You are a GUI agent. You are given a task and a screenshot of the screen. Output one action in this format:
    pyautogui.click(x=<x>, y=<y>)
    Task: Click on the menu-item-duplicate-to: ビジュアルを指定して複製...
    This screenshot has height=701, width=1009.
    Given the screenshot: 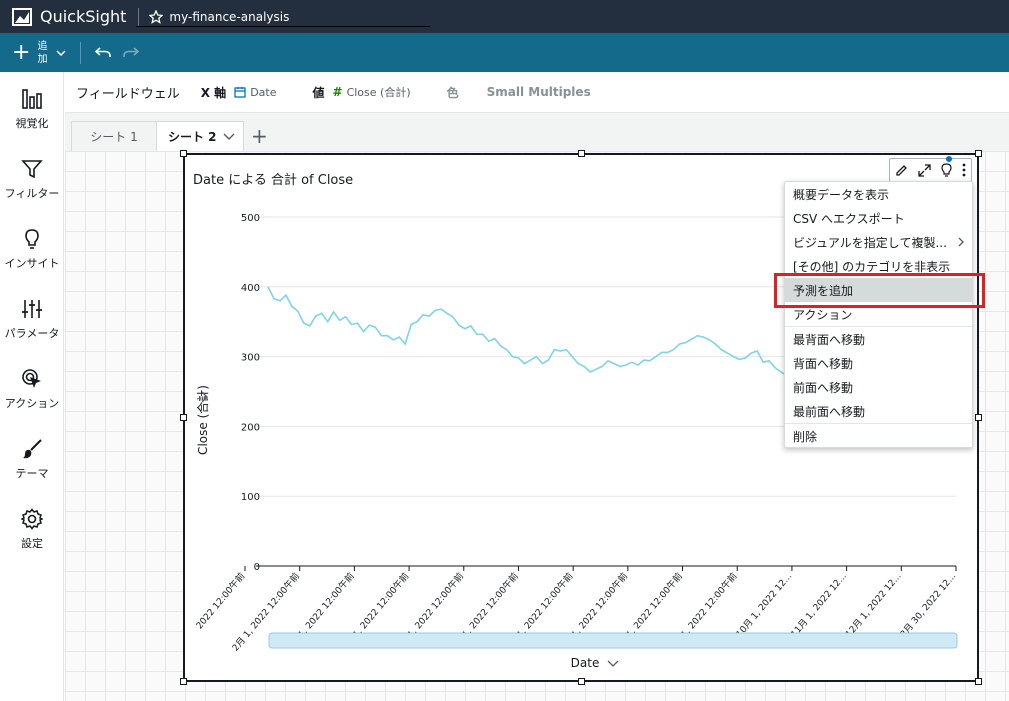 What is the action you would take?
    pyautogui.click(x=878, y=242)
    